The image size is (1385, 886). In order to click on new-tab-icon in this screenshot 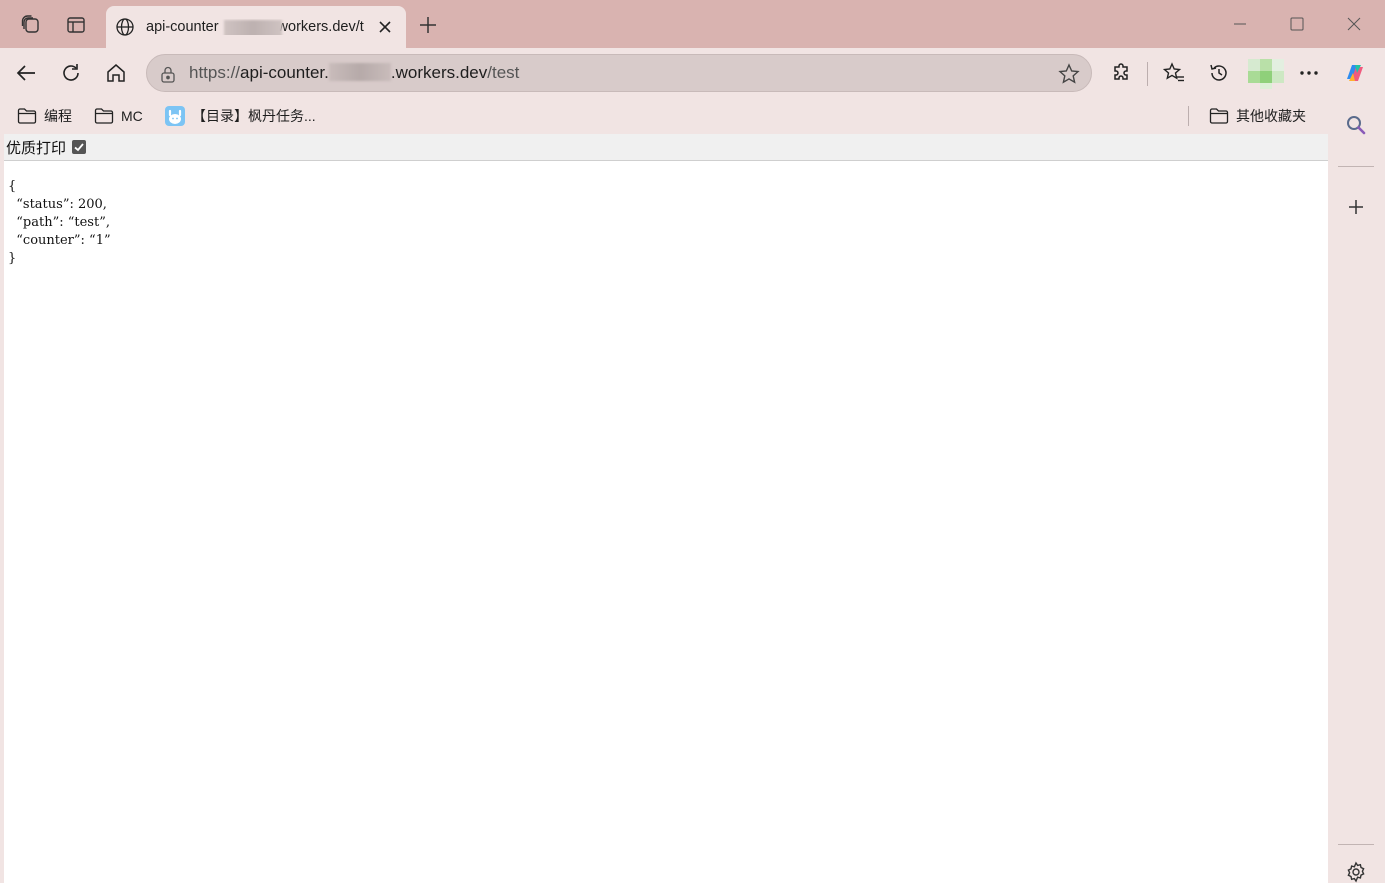, I will do `click(428, 25)`.